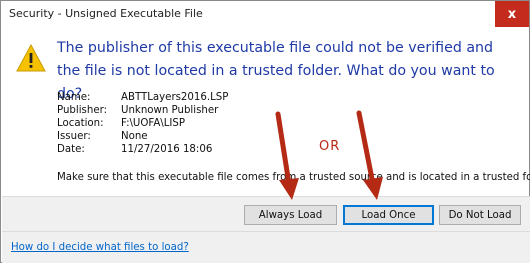 The width and height of the screenshot is (530, 263). I want to click on detail-row-date: Date: 11/27/2016 18:06, so click(142, 149).